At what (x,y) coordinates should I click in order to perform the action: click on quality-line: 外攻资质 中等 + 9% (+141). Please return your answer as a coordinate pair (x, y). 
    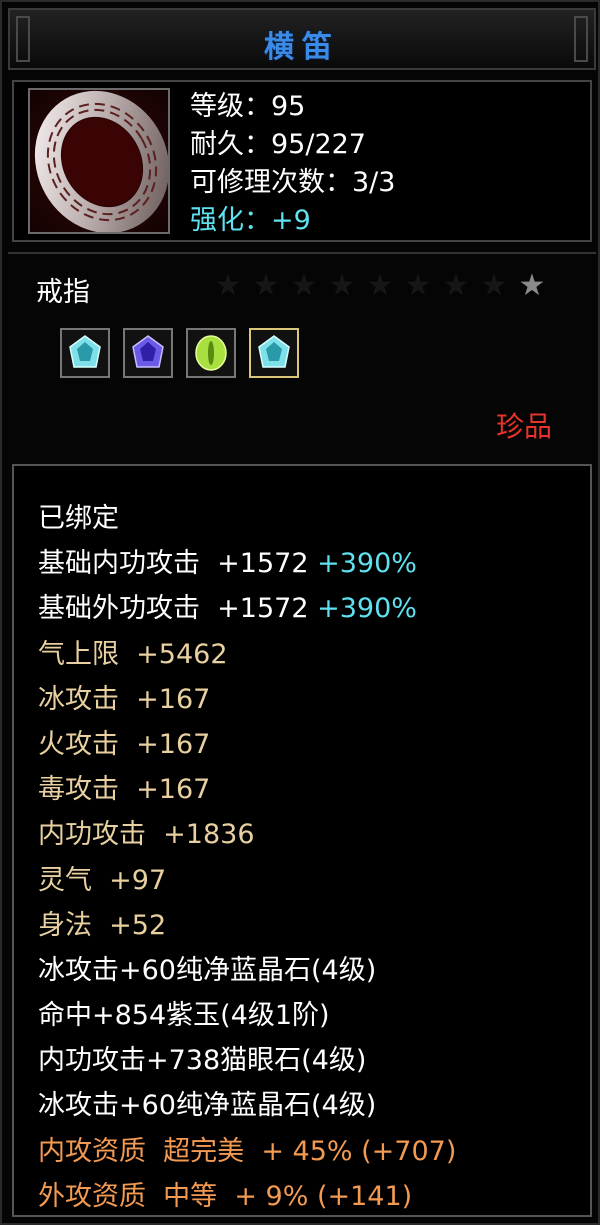
    Looking at the image, I should click on (225, 1196).